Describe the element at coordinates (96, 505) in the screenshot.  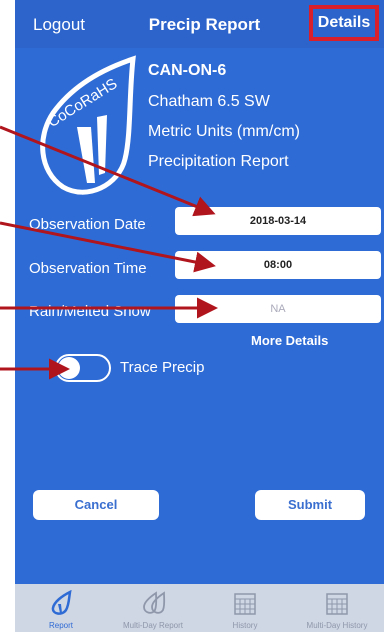
I see `cancel-button: Cancel` at that location.